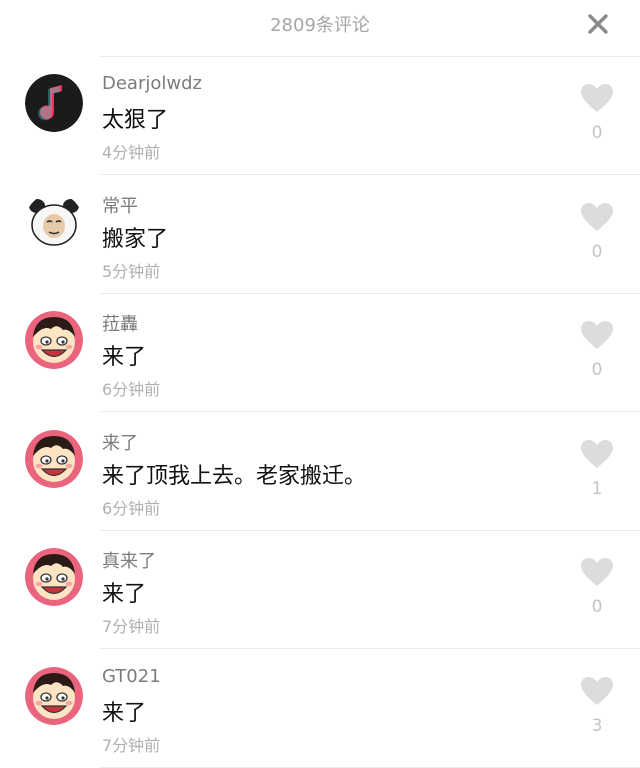  What do you see at coordinates (135, 120) in the screenshot?
I see `comment-text: 太狠了` at bounding box center [135, 120].